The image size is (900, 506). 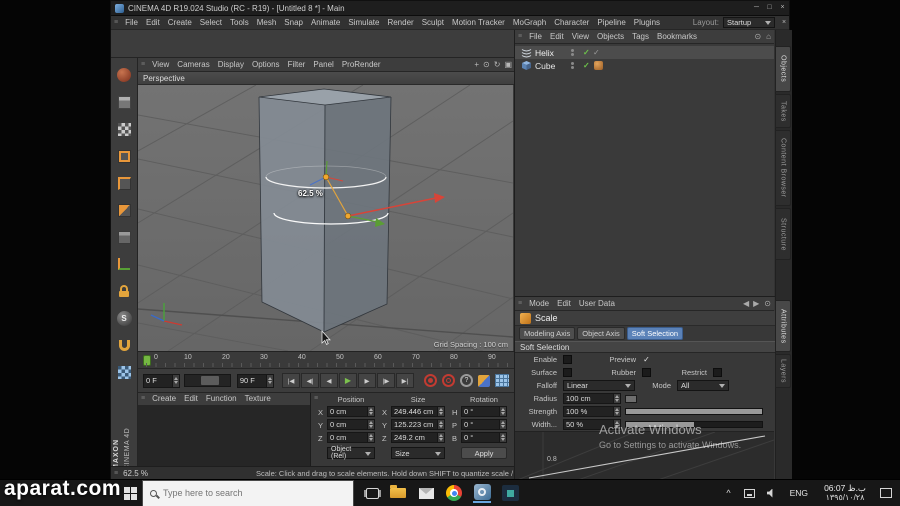 I want to click on om-grip: ≡, so click(x=520, y=37).